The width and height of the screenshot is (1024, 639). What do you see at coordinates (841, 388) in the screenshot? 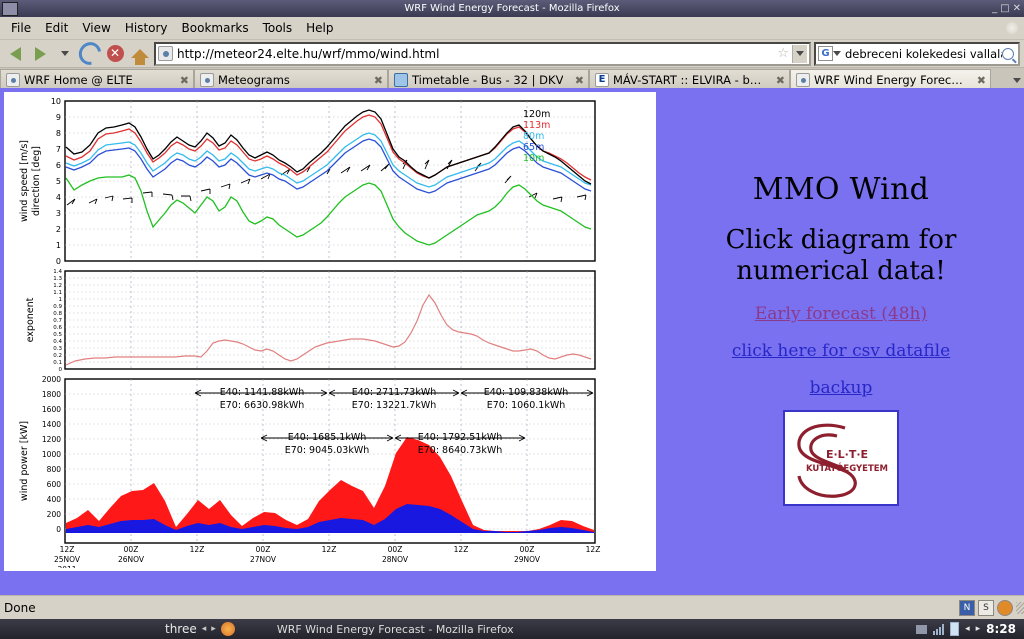
I see `link-backup: backup` at bounding box center [841, 388].